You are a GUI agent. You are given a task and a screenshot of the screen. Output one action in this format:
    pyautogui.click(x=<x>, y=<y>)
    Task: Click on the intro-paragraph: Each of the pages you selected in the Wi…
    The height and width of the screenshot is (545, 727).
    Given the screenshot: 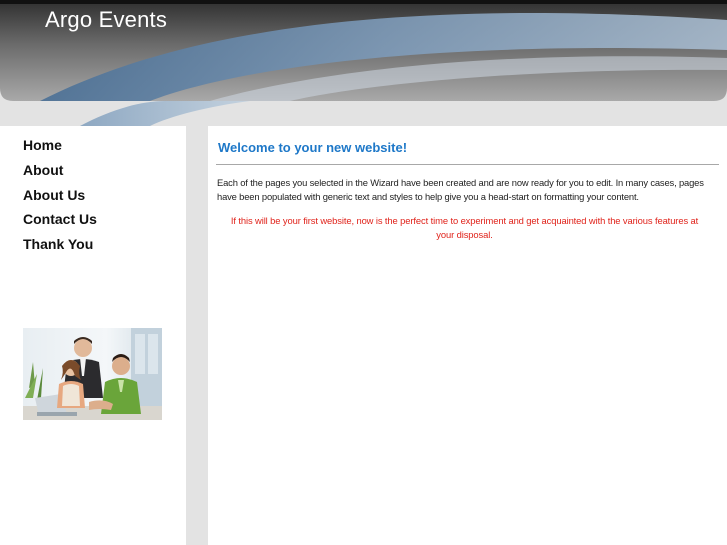 What is the action you would take?
    pyautogui.click(x=460, y=189)
    